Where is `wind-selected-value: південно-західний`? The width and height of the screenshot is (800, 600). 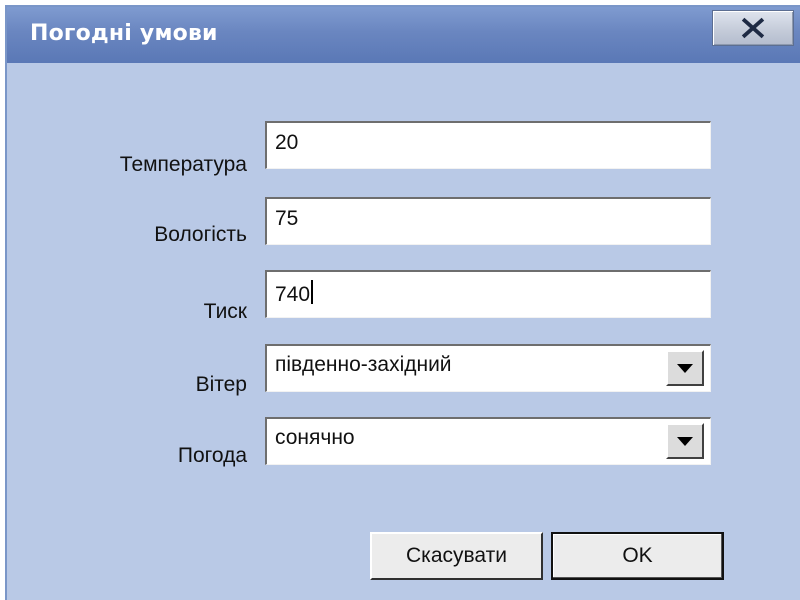
wind-selected-value: південно-західний is located at coordinates (363, 364).